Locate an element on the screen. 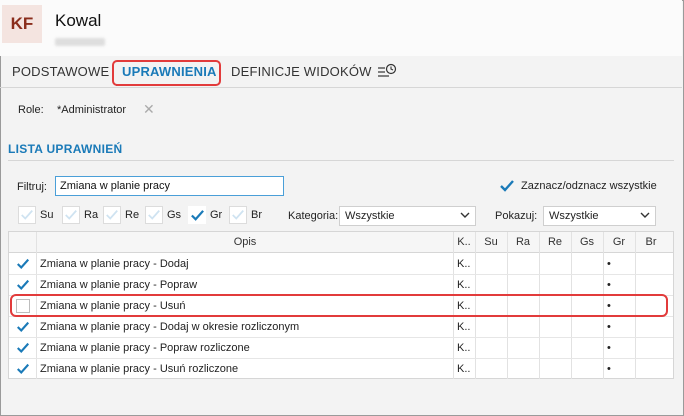 The image size is (684, 416). flag-re-checkbox is located at coordinates (112, 215).